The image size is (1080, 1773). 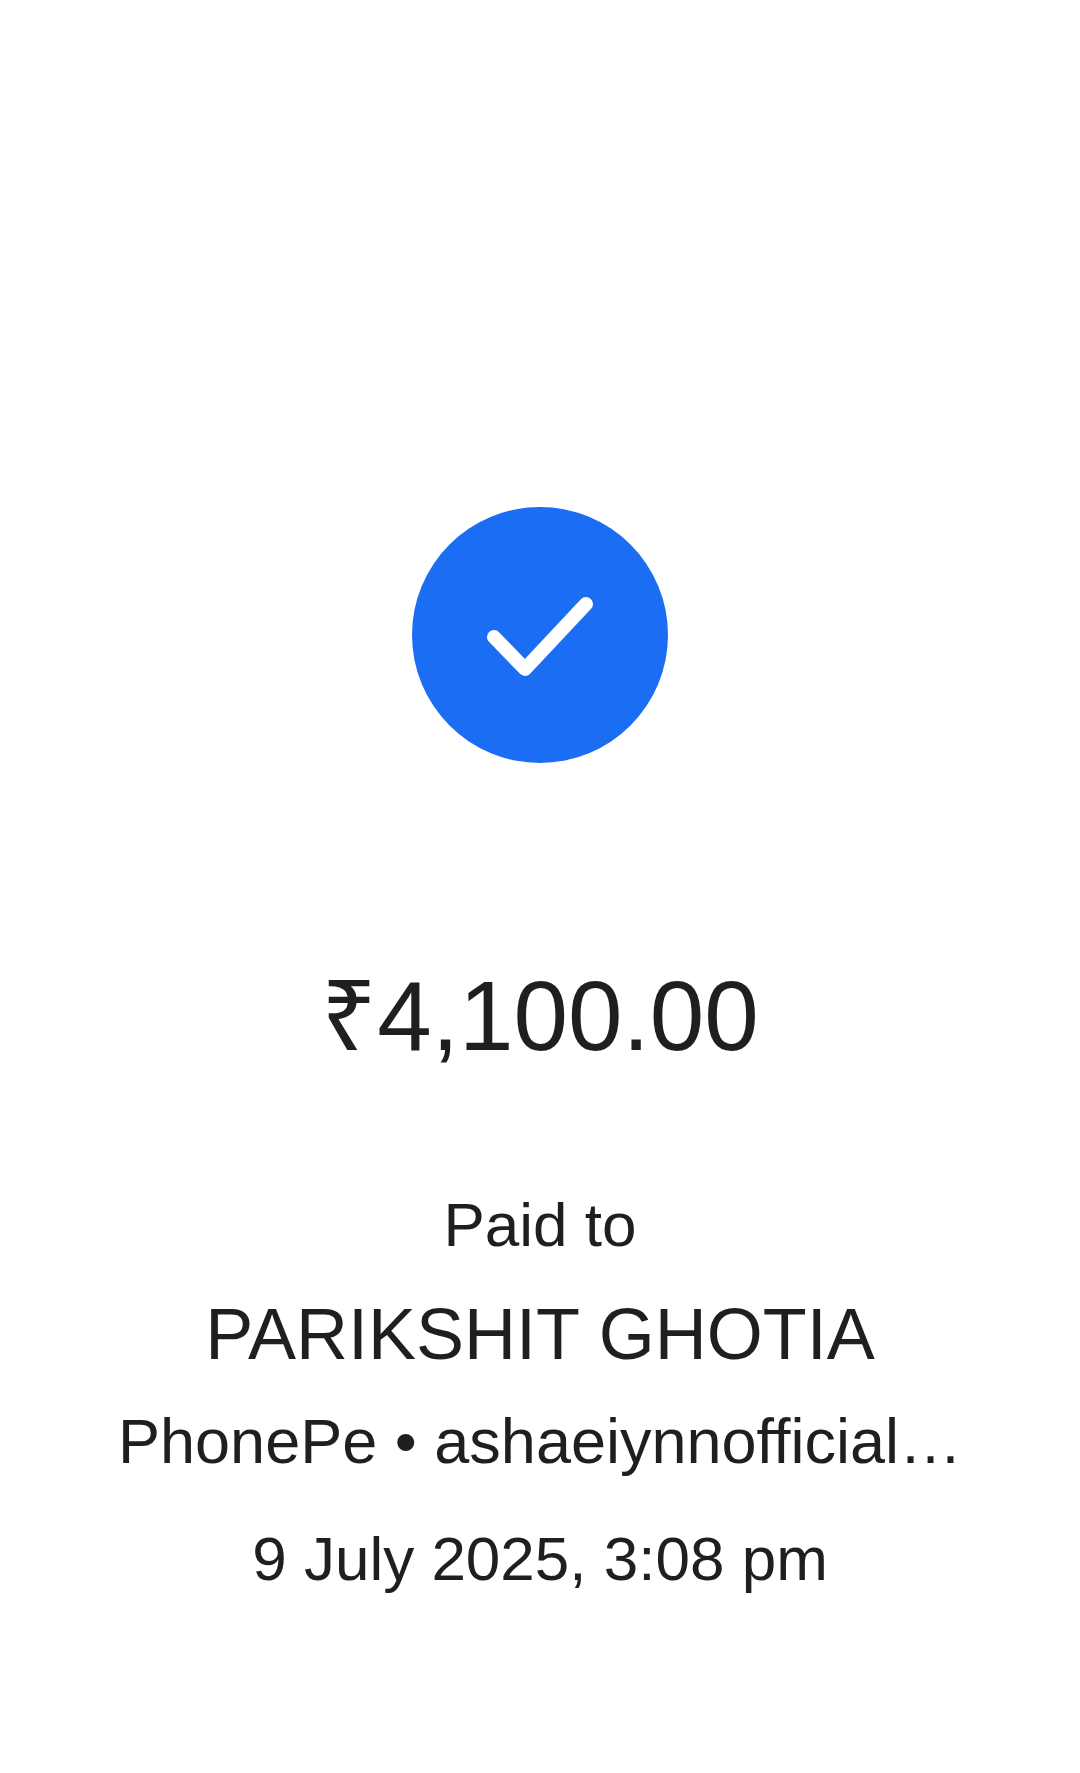 I want to click on success-check-icon, so click(x=540, y=635).